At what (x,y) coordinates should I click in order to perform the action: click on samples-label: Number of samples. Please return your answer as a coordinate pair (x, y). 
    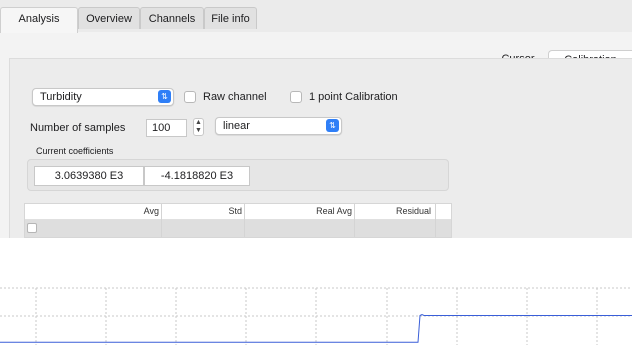
    Looking at the image, I should click on (78, 128).